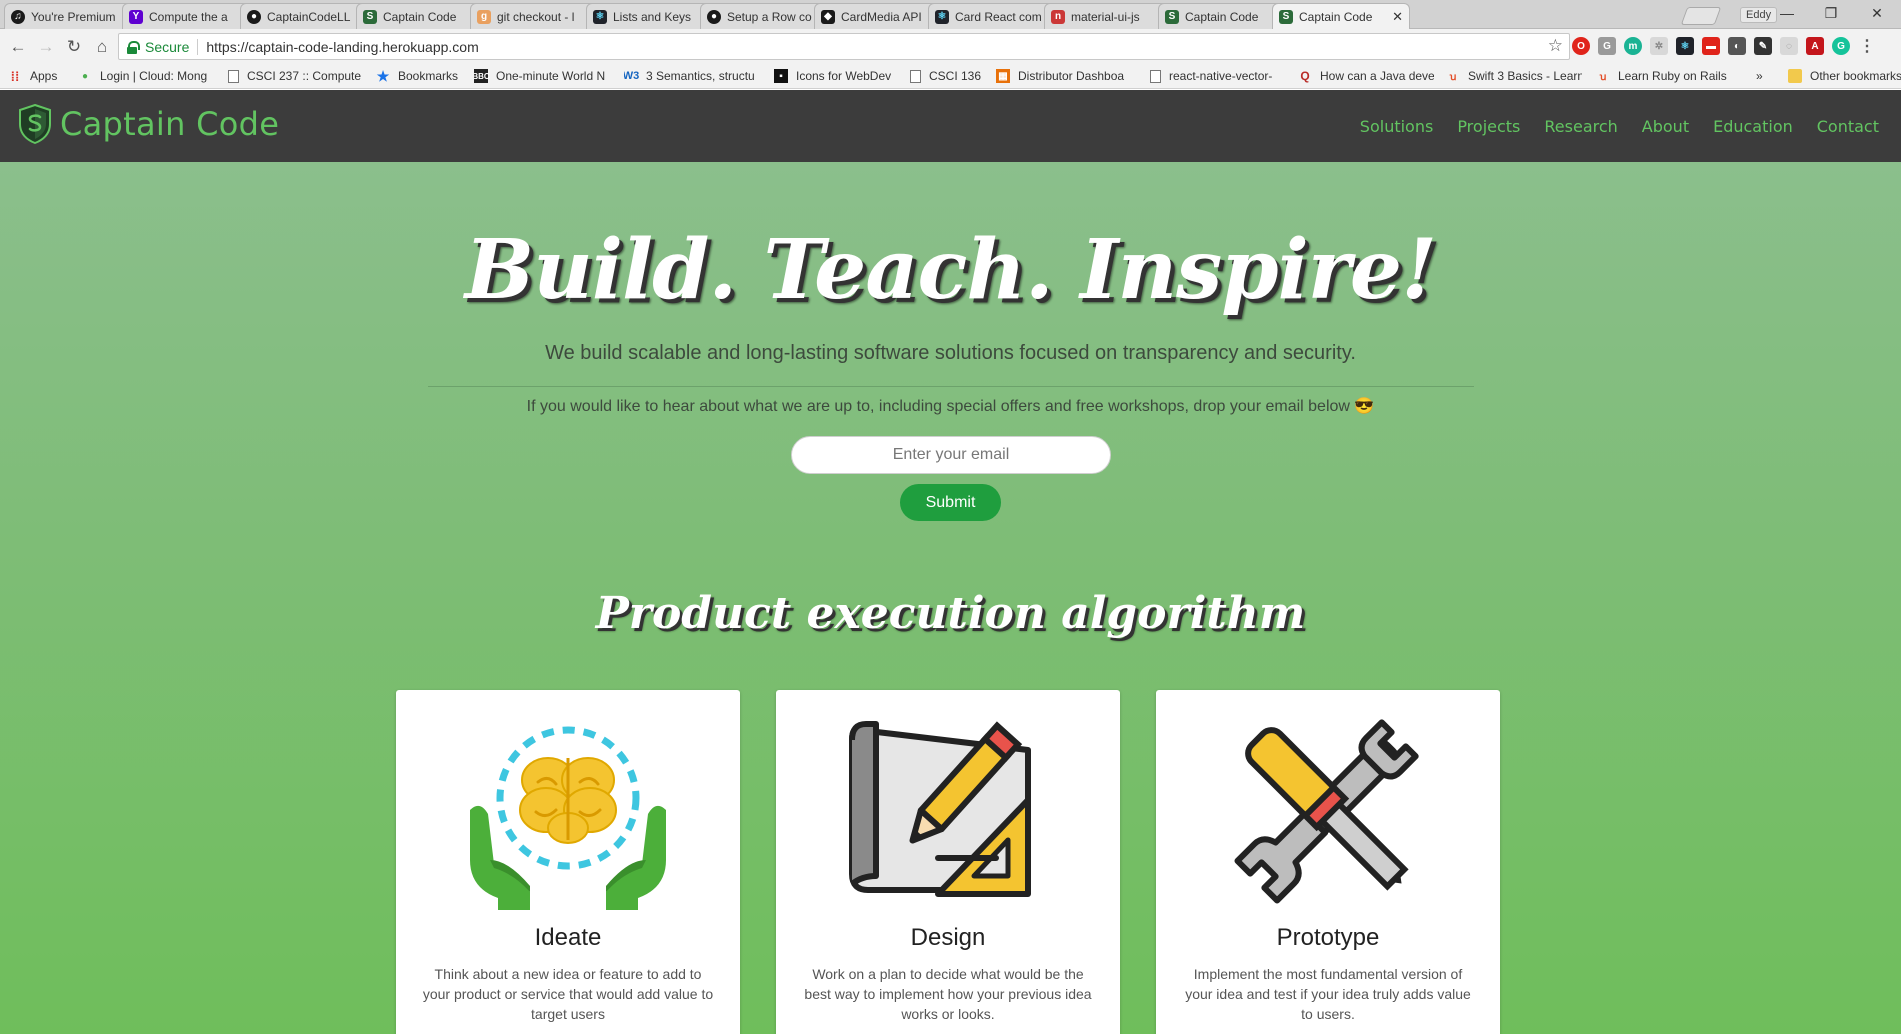 This screenshot has width=1901, height=1034. Describe the element at coordinates (1815, 46) in the screenshot. I see `pdf-icon: A` at that location.